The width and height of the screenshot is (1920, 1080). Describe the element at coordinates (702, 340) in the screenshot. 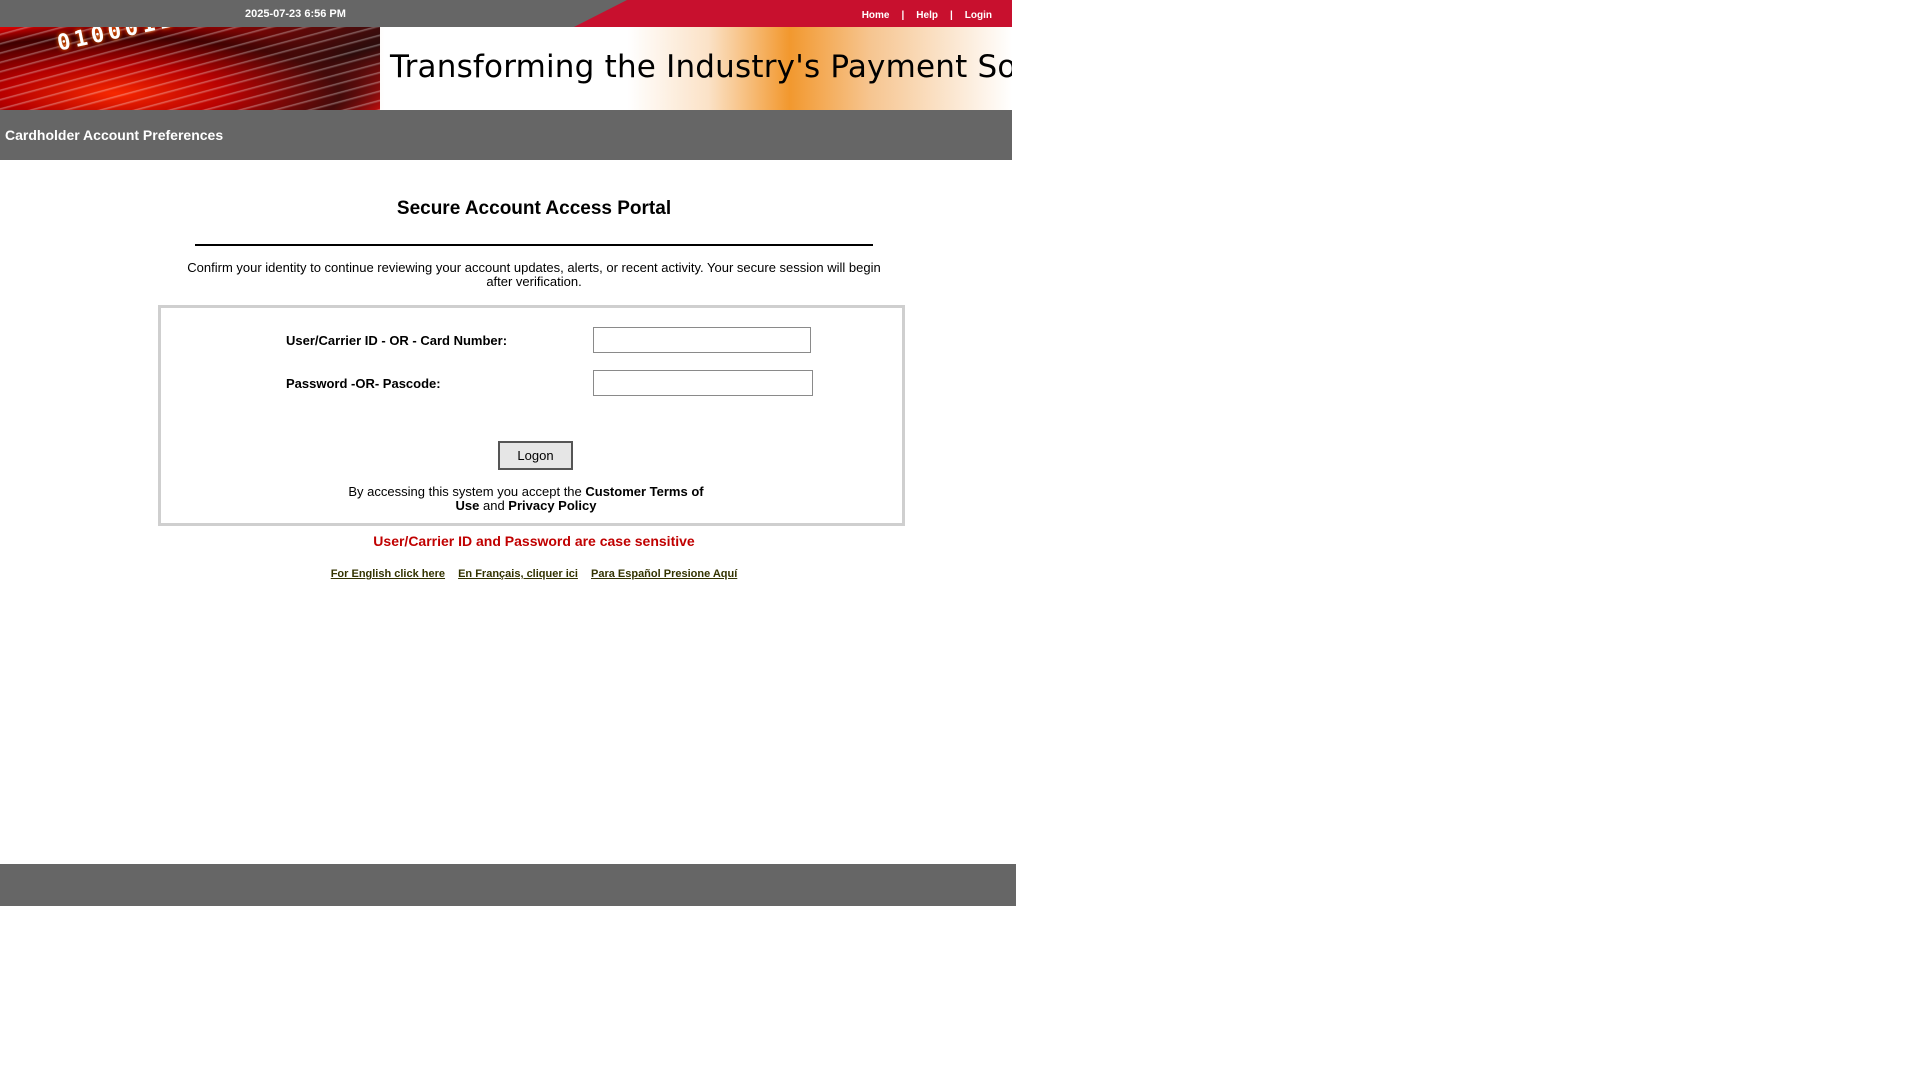

I see `user-id-input` at that location.